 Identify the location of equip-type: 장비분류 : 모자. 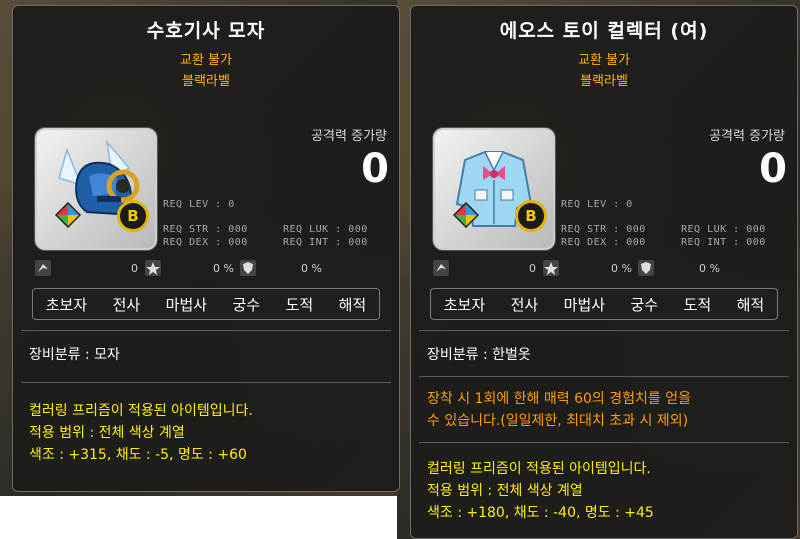
(74, 355).